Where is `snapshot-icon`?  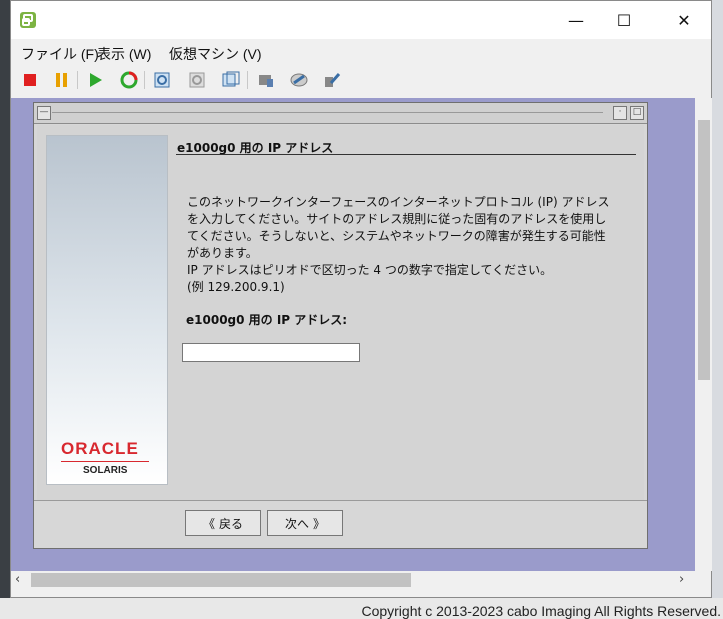 snapshot-icon is located at coordinates (162, 80).